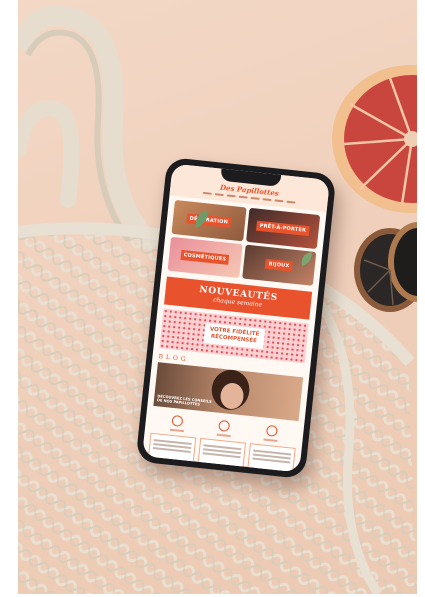 This screenshot has width=425, height=597. What do you see at coordinates (272, 433) in the screenshot?
I see `phone-icon` at bounding box center [272, 433].